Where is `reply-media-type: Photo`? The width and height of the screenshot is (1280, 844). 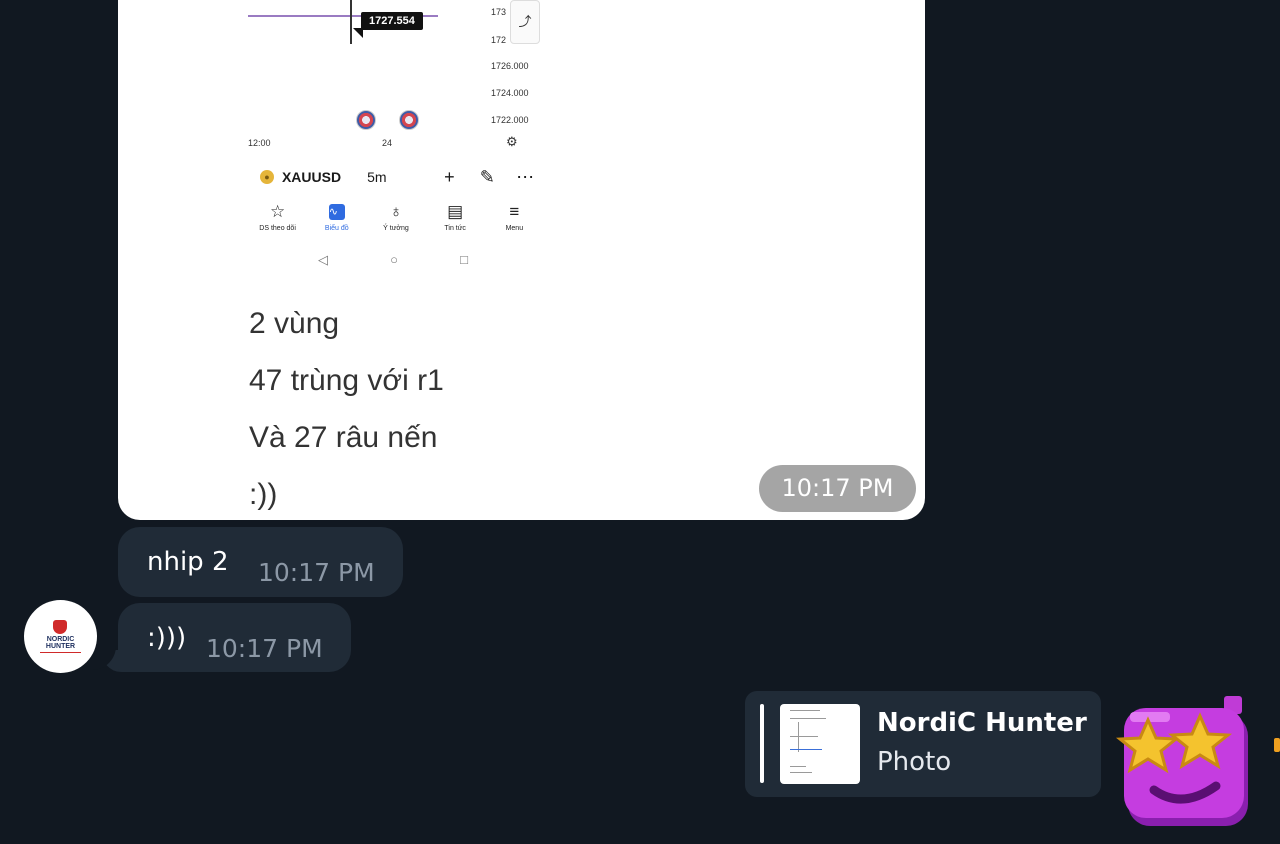
reply-media-type: Photo is located at coordinates (914, 762).